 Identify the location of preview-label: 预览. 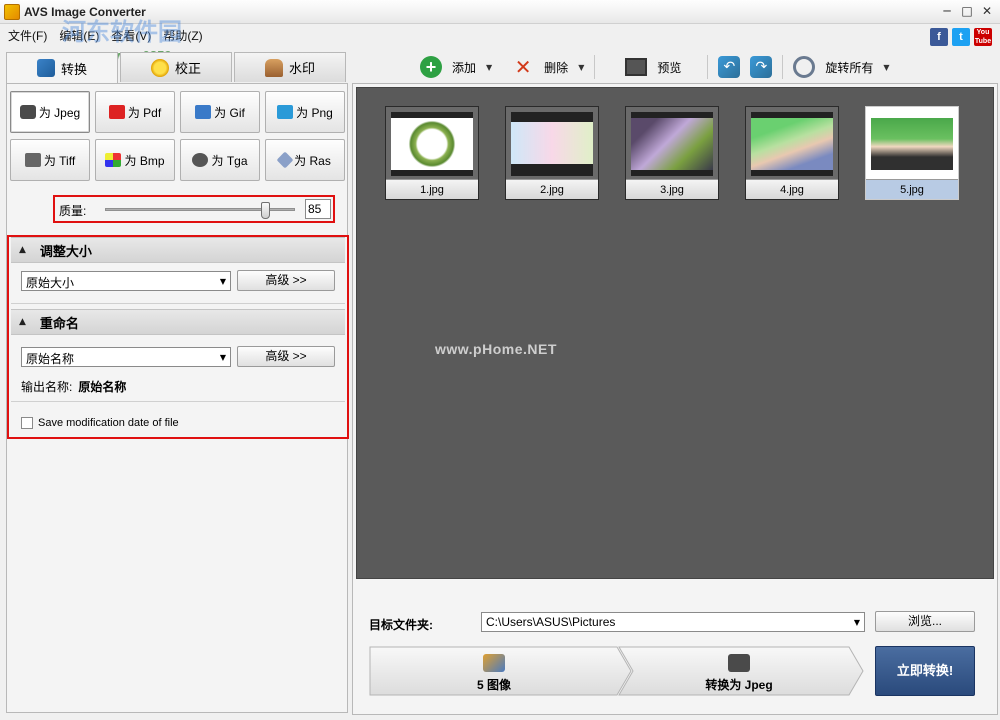
(669, 67).